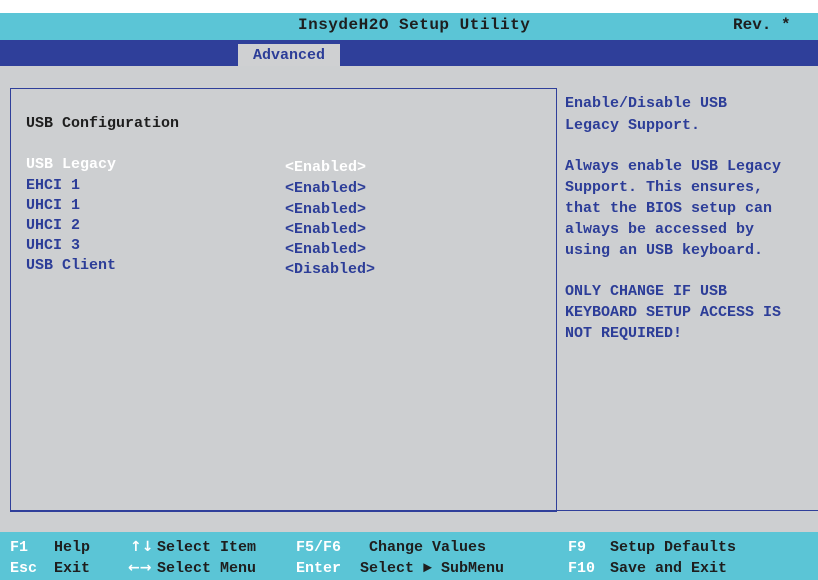 This screenshot has height=580, width=818. Describe the element at coordinates (142, 547) in the screenshot. I see `up-down-arrow-icon: ↑↓` at that location.